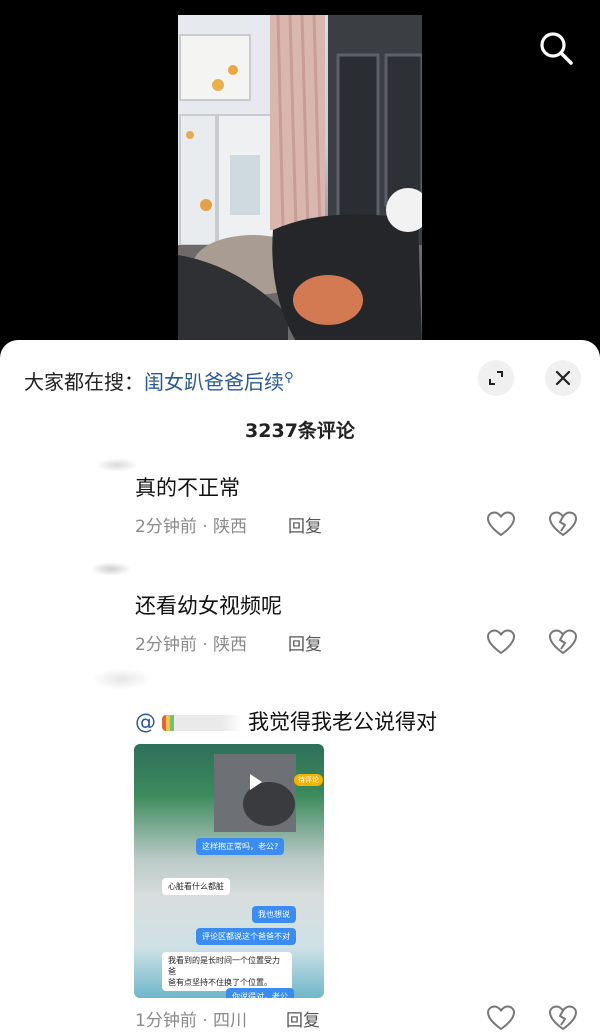 The height and width of the screenshot is (1032, 600). Describe the element at coordinates (246, 936) in the screenshot. I see `chat-bubble: 评论区都说这个爸爸不对` at that location.